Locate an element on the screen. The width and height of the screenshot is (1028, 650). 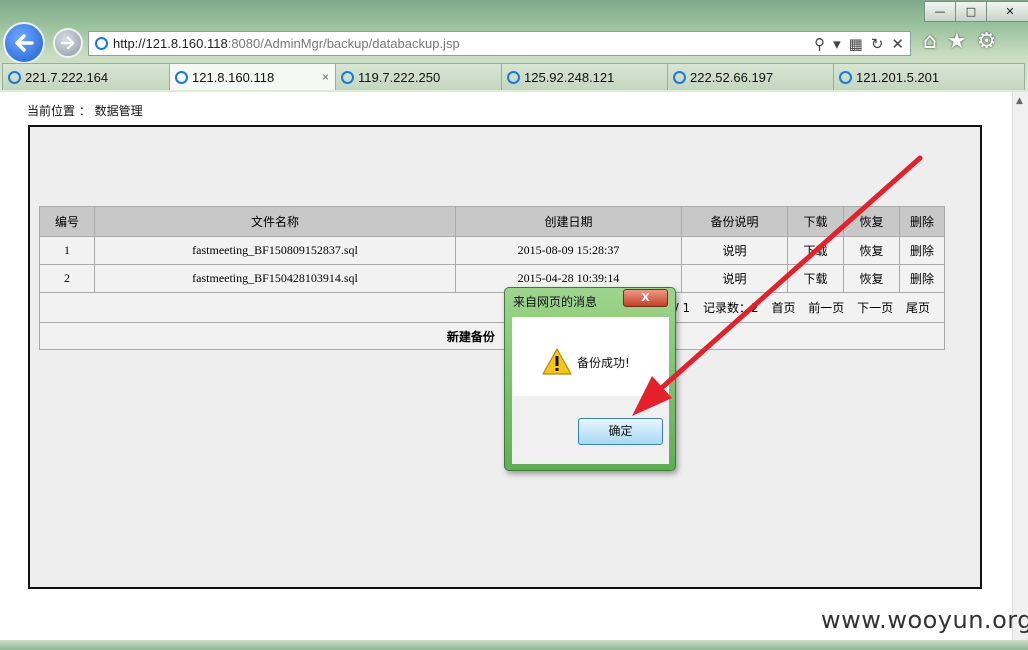
tab-121-201-5-201: 121.201.5.201 is located at coordinates (929, 76).